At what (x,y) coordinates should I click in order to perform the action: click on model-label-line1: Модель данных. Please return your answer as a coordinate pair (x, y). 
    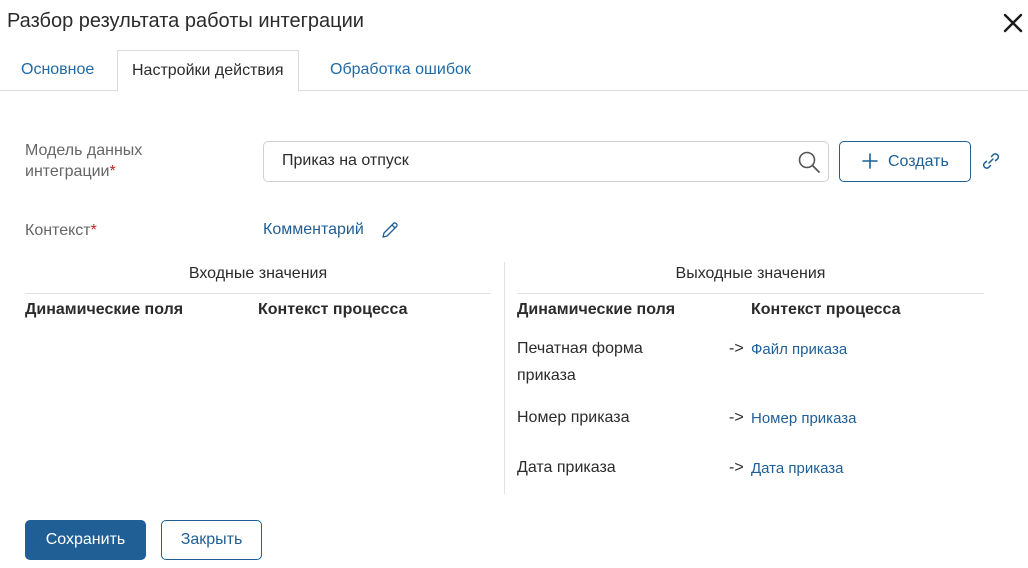
    Looking at the image, I should click on (84, 150).